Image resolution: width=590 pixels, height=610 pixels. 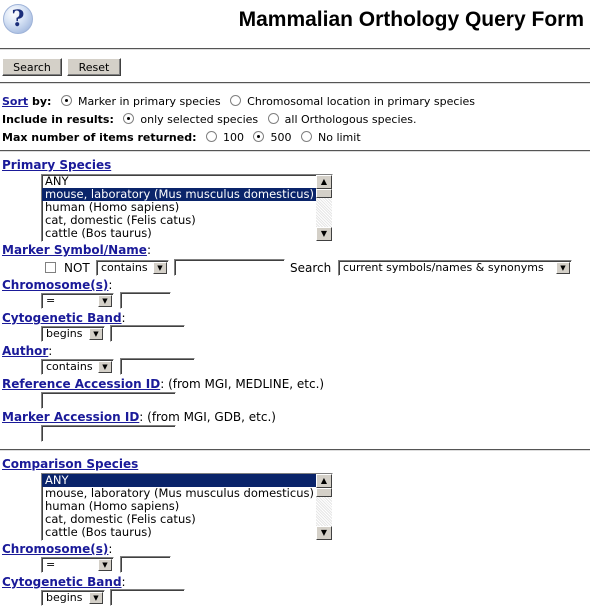 What do you see at coordinates (55, 549) in the screenshot?
I see `comparison-chromosome-link: Chromosome(s)` at bounding box center [55, 549].